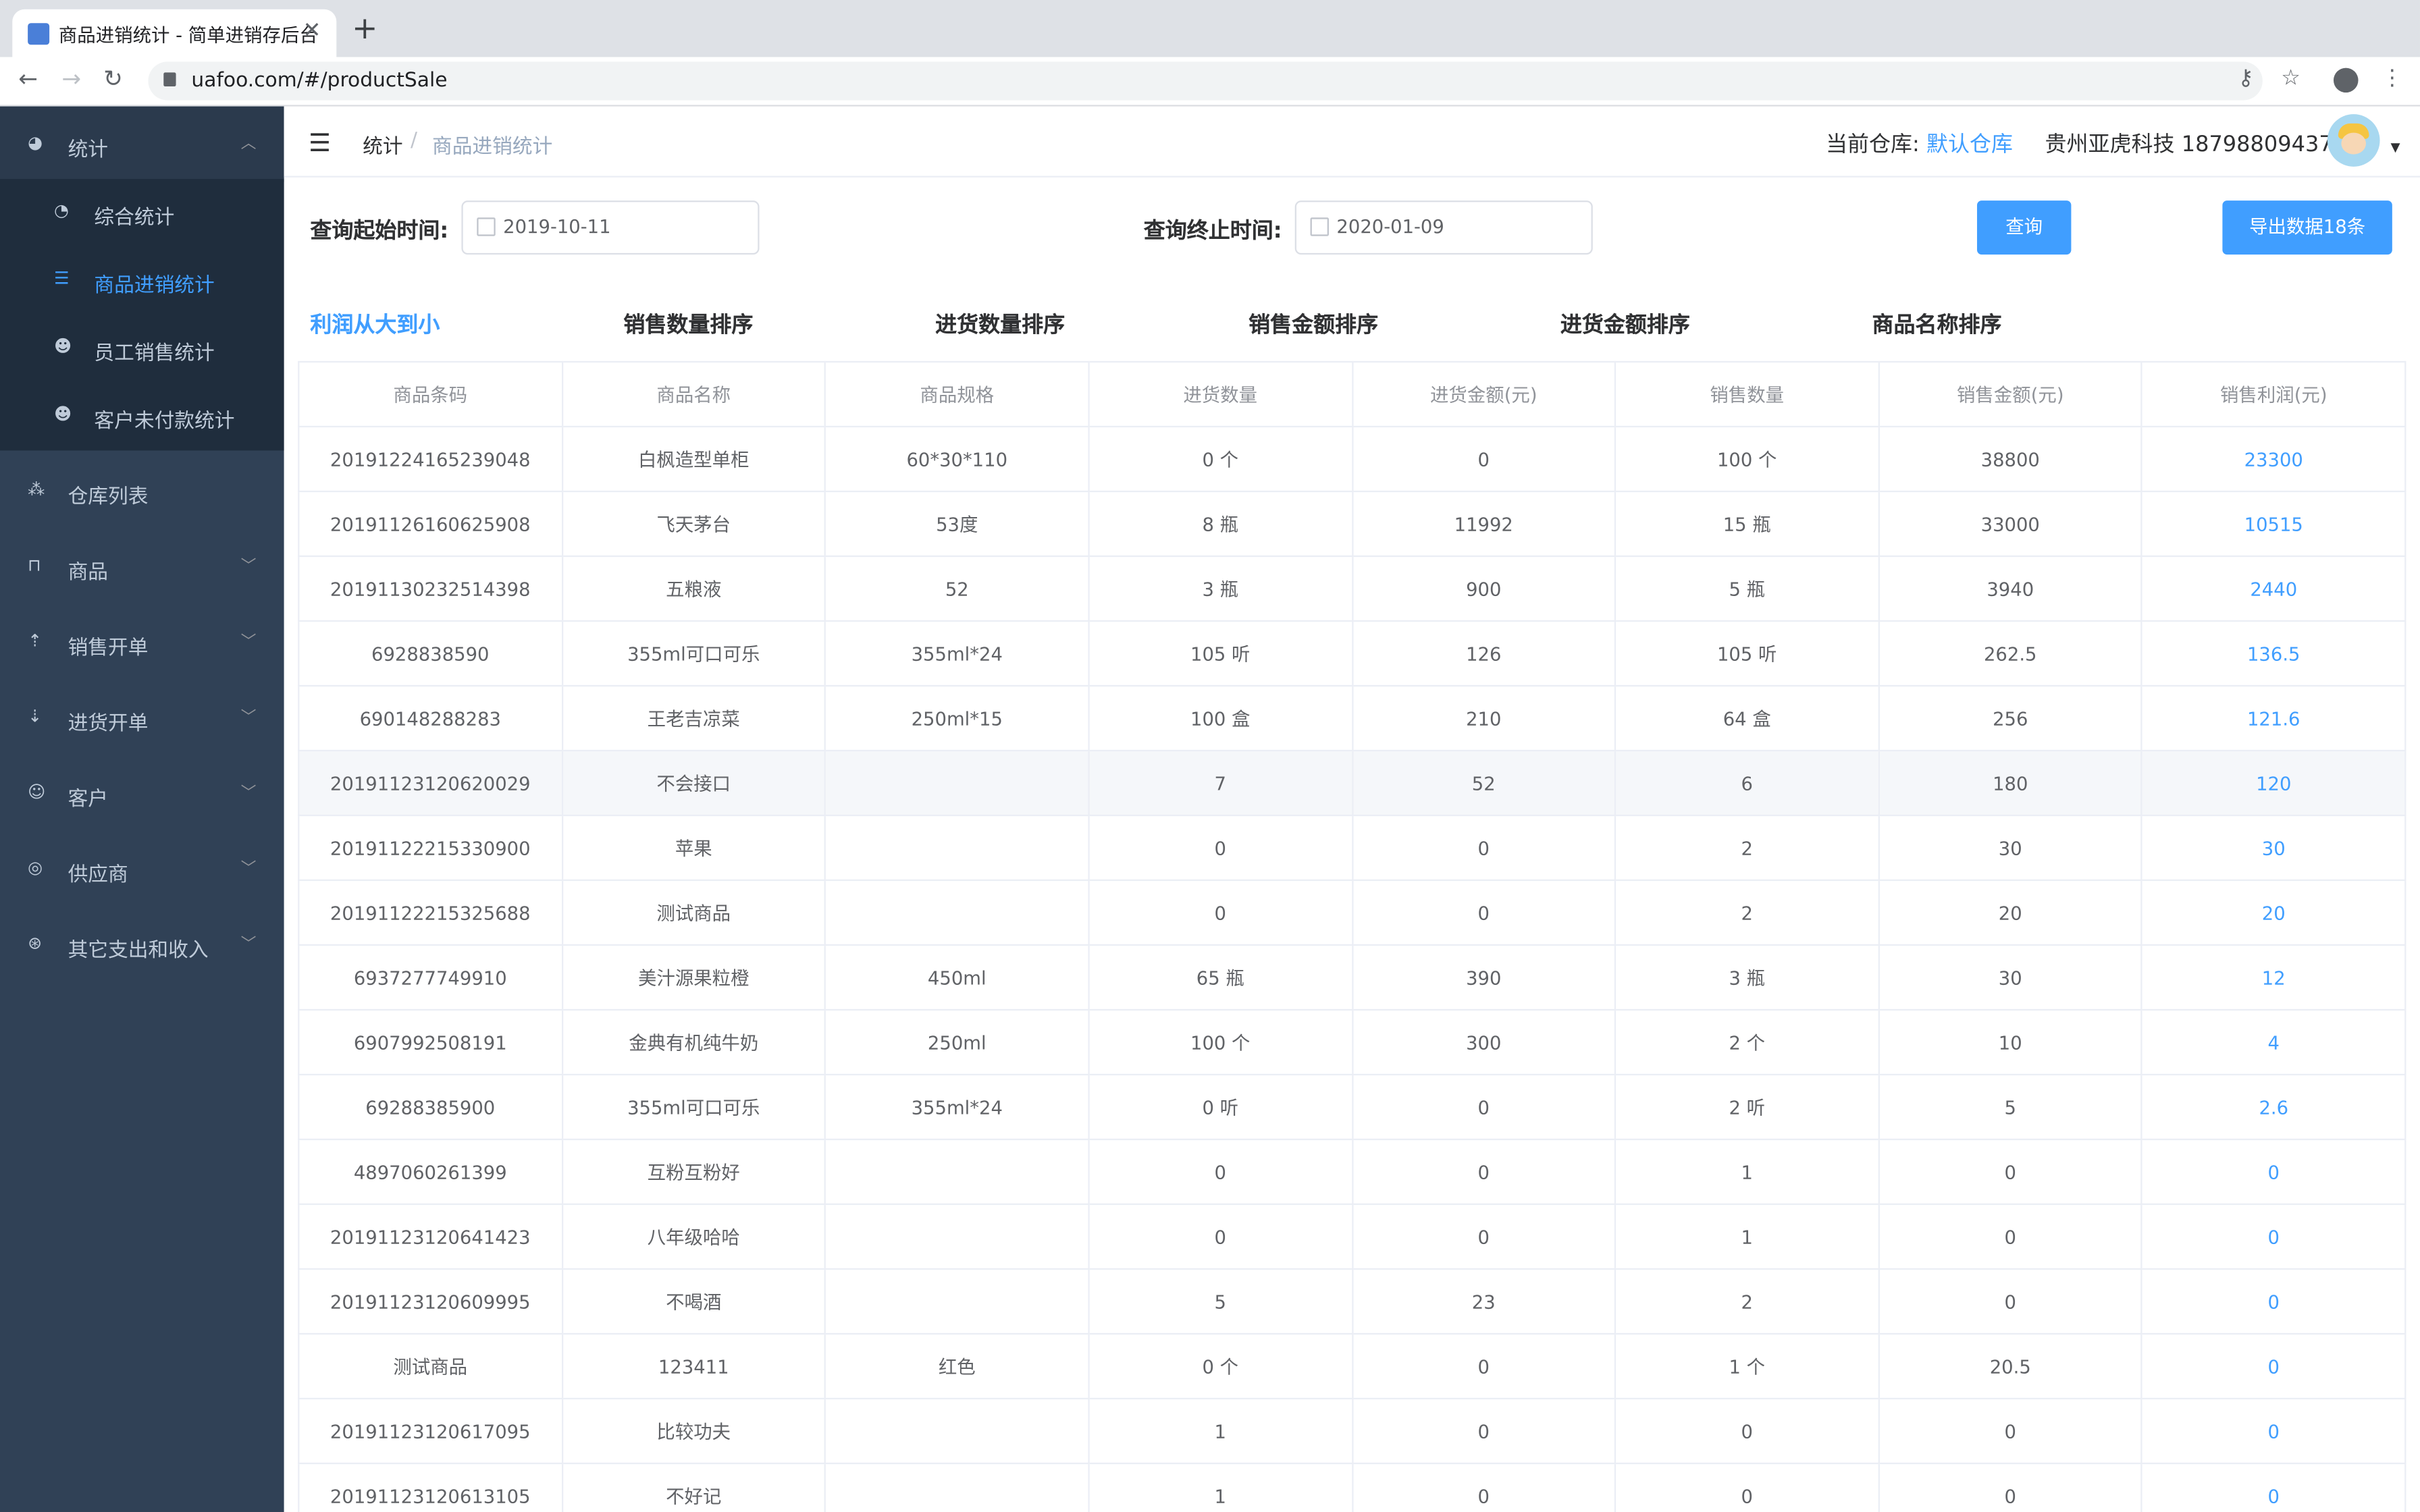 The width and height of the screenshot is (2420, 1512). What do you see at coordinates (142, 642) in the screenshot?
I see `sidebar-item-sales-order: ⇡ 销售开单 ﹀` at bounding box center [142, 642].